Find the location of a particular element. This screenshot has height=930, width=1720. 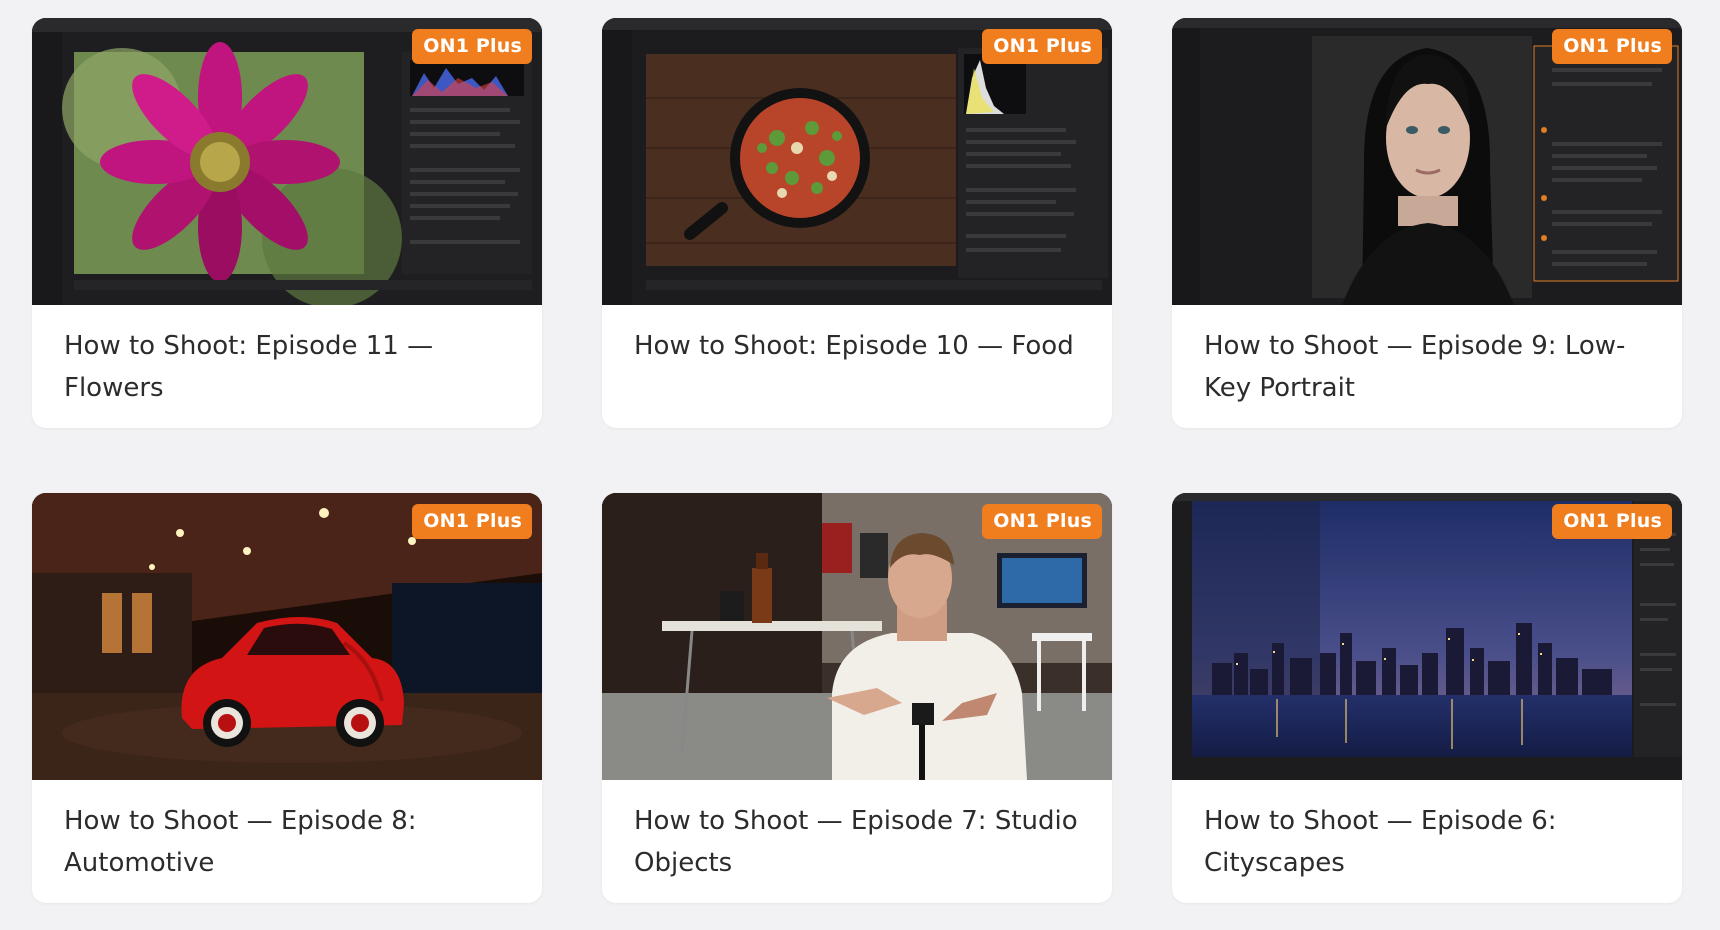

episode-title: How to Shoot: Episode 10 — Food is located at coordinates (857, 336).